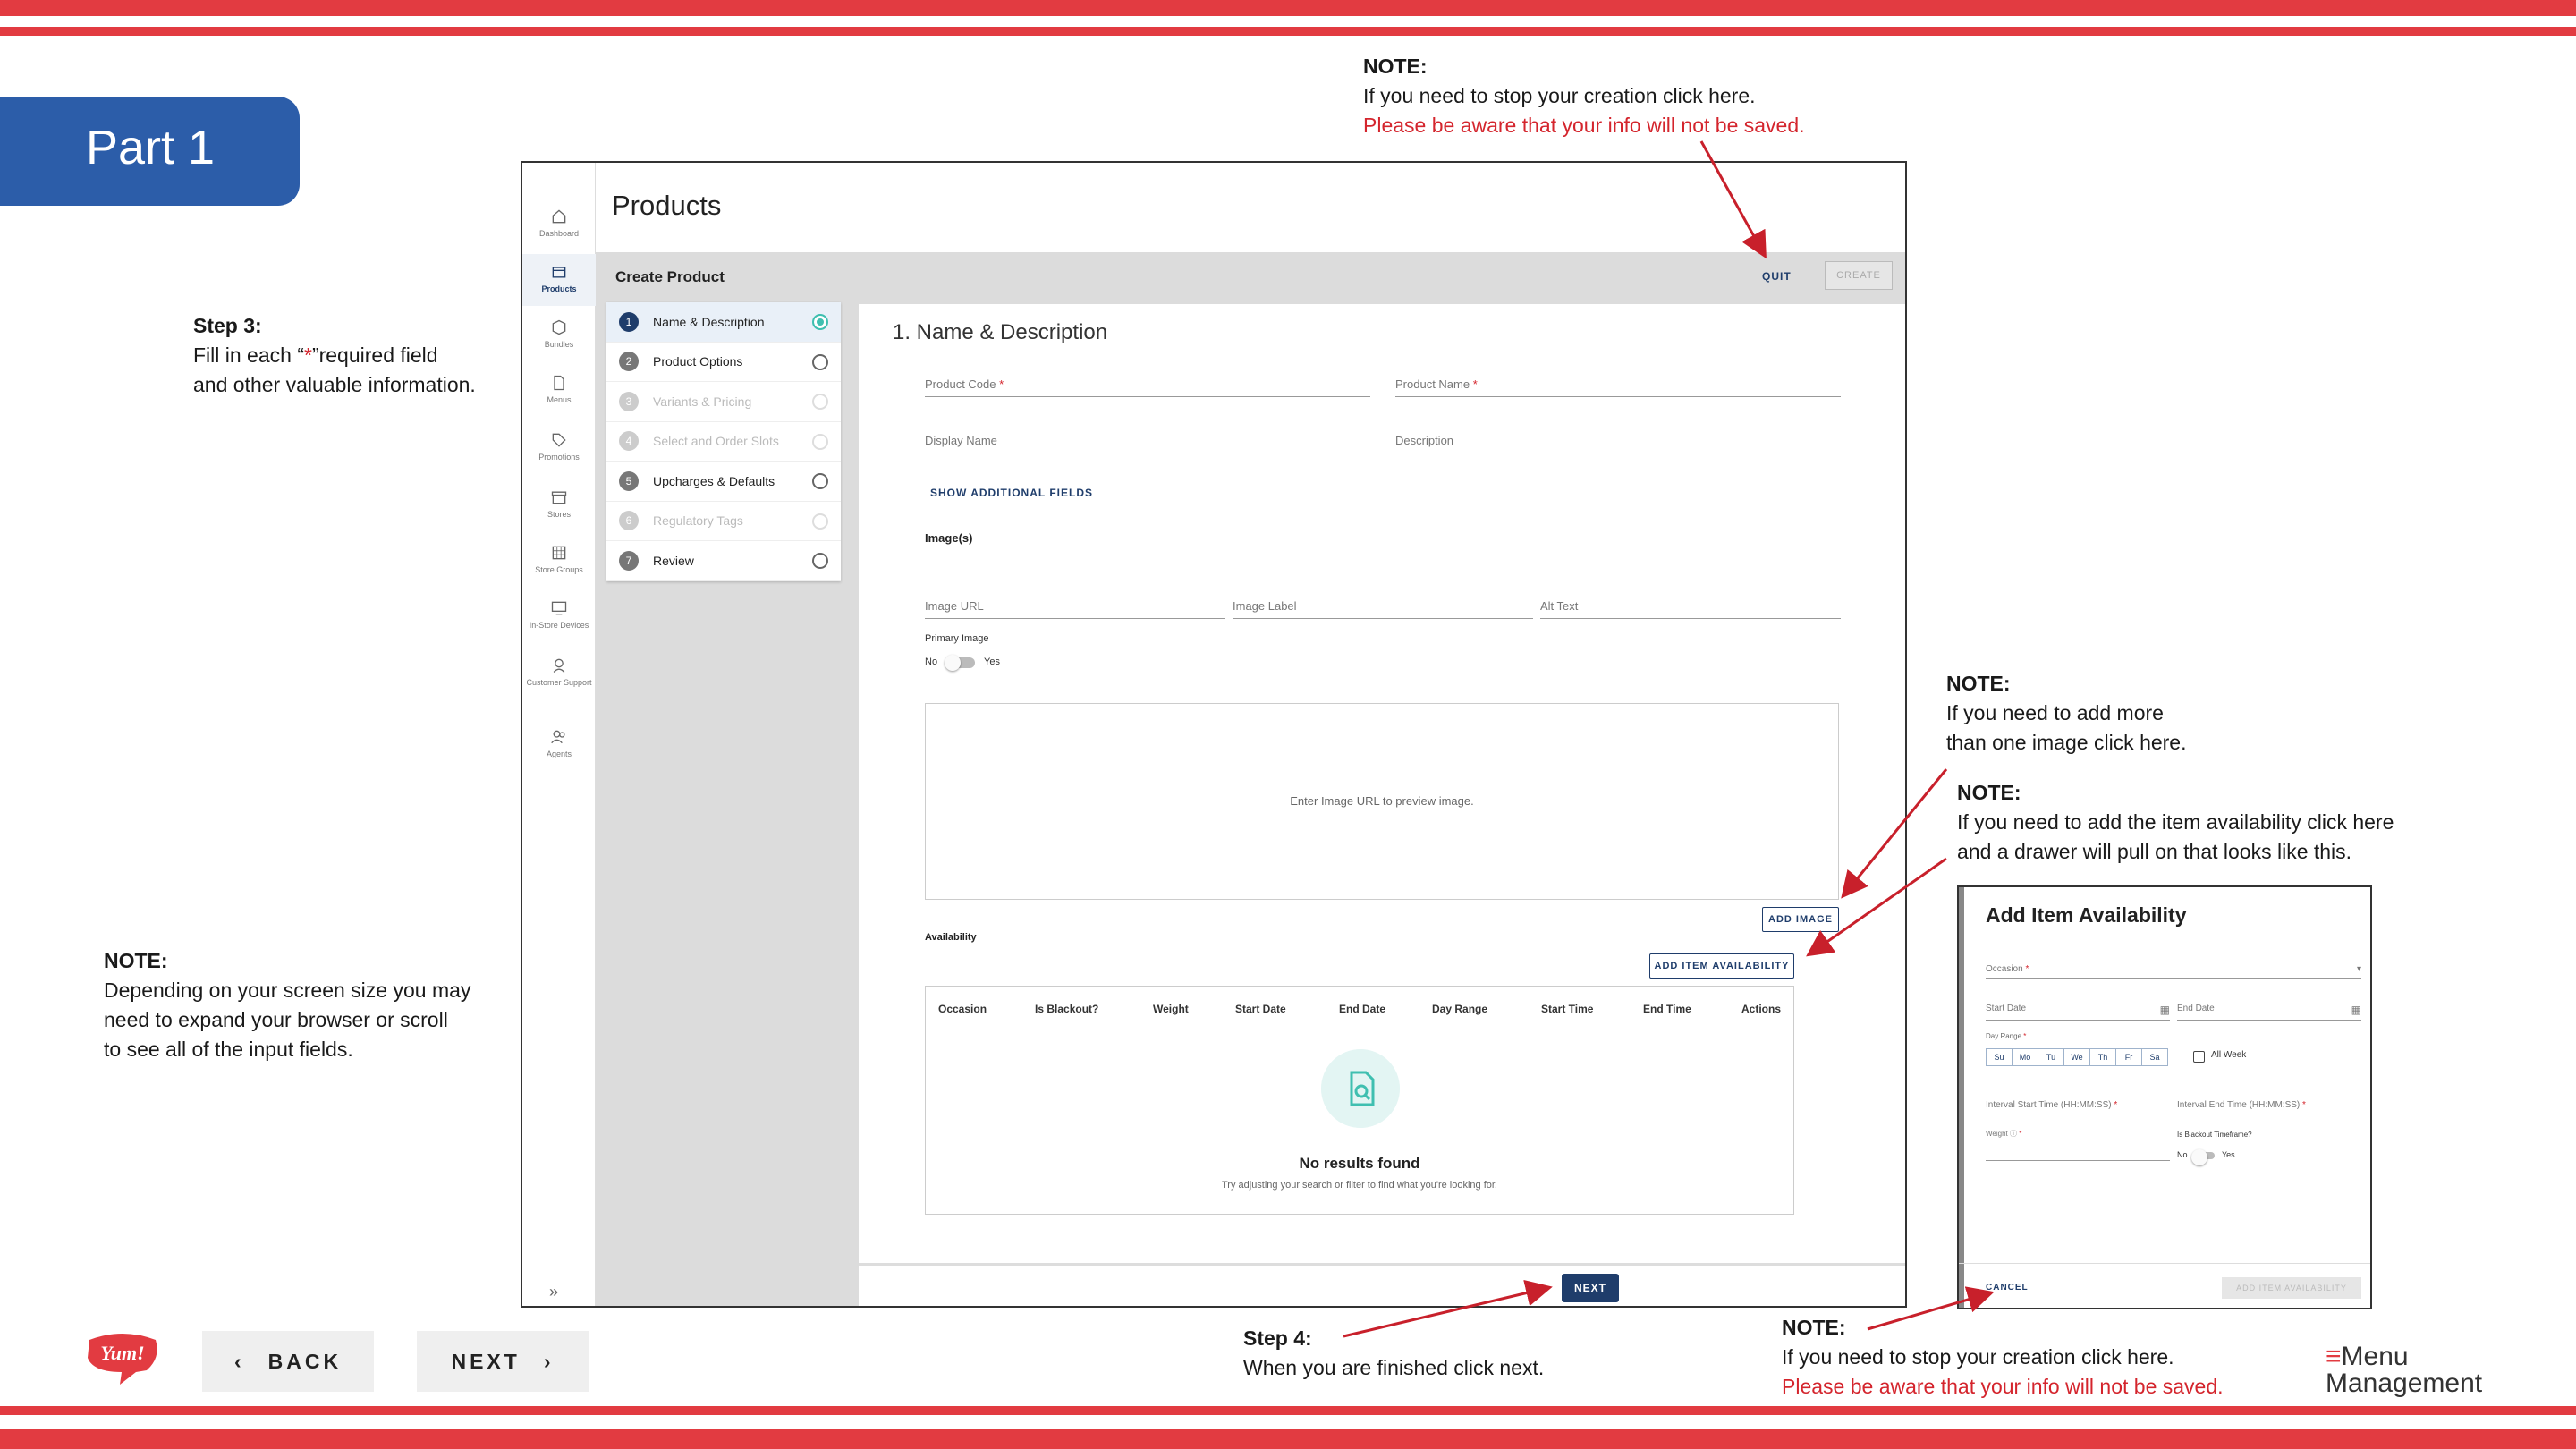  What do you see at coordinates (559, 399) in the screenshot?
I see `sidebar-item-label: Menus` at bounding box center [559, 399].